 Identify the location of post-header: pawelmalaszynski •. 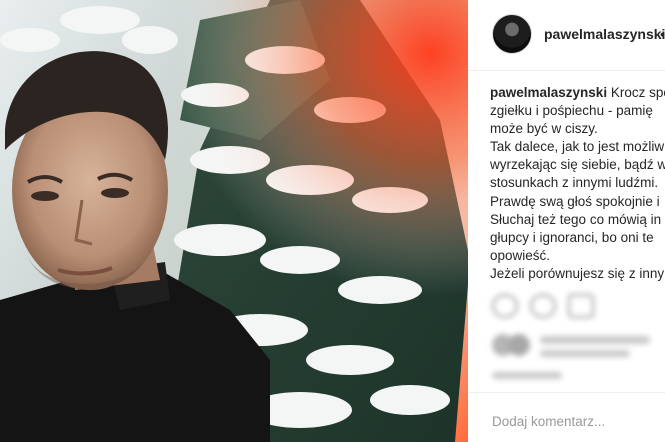
(566, 35).